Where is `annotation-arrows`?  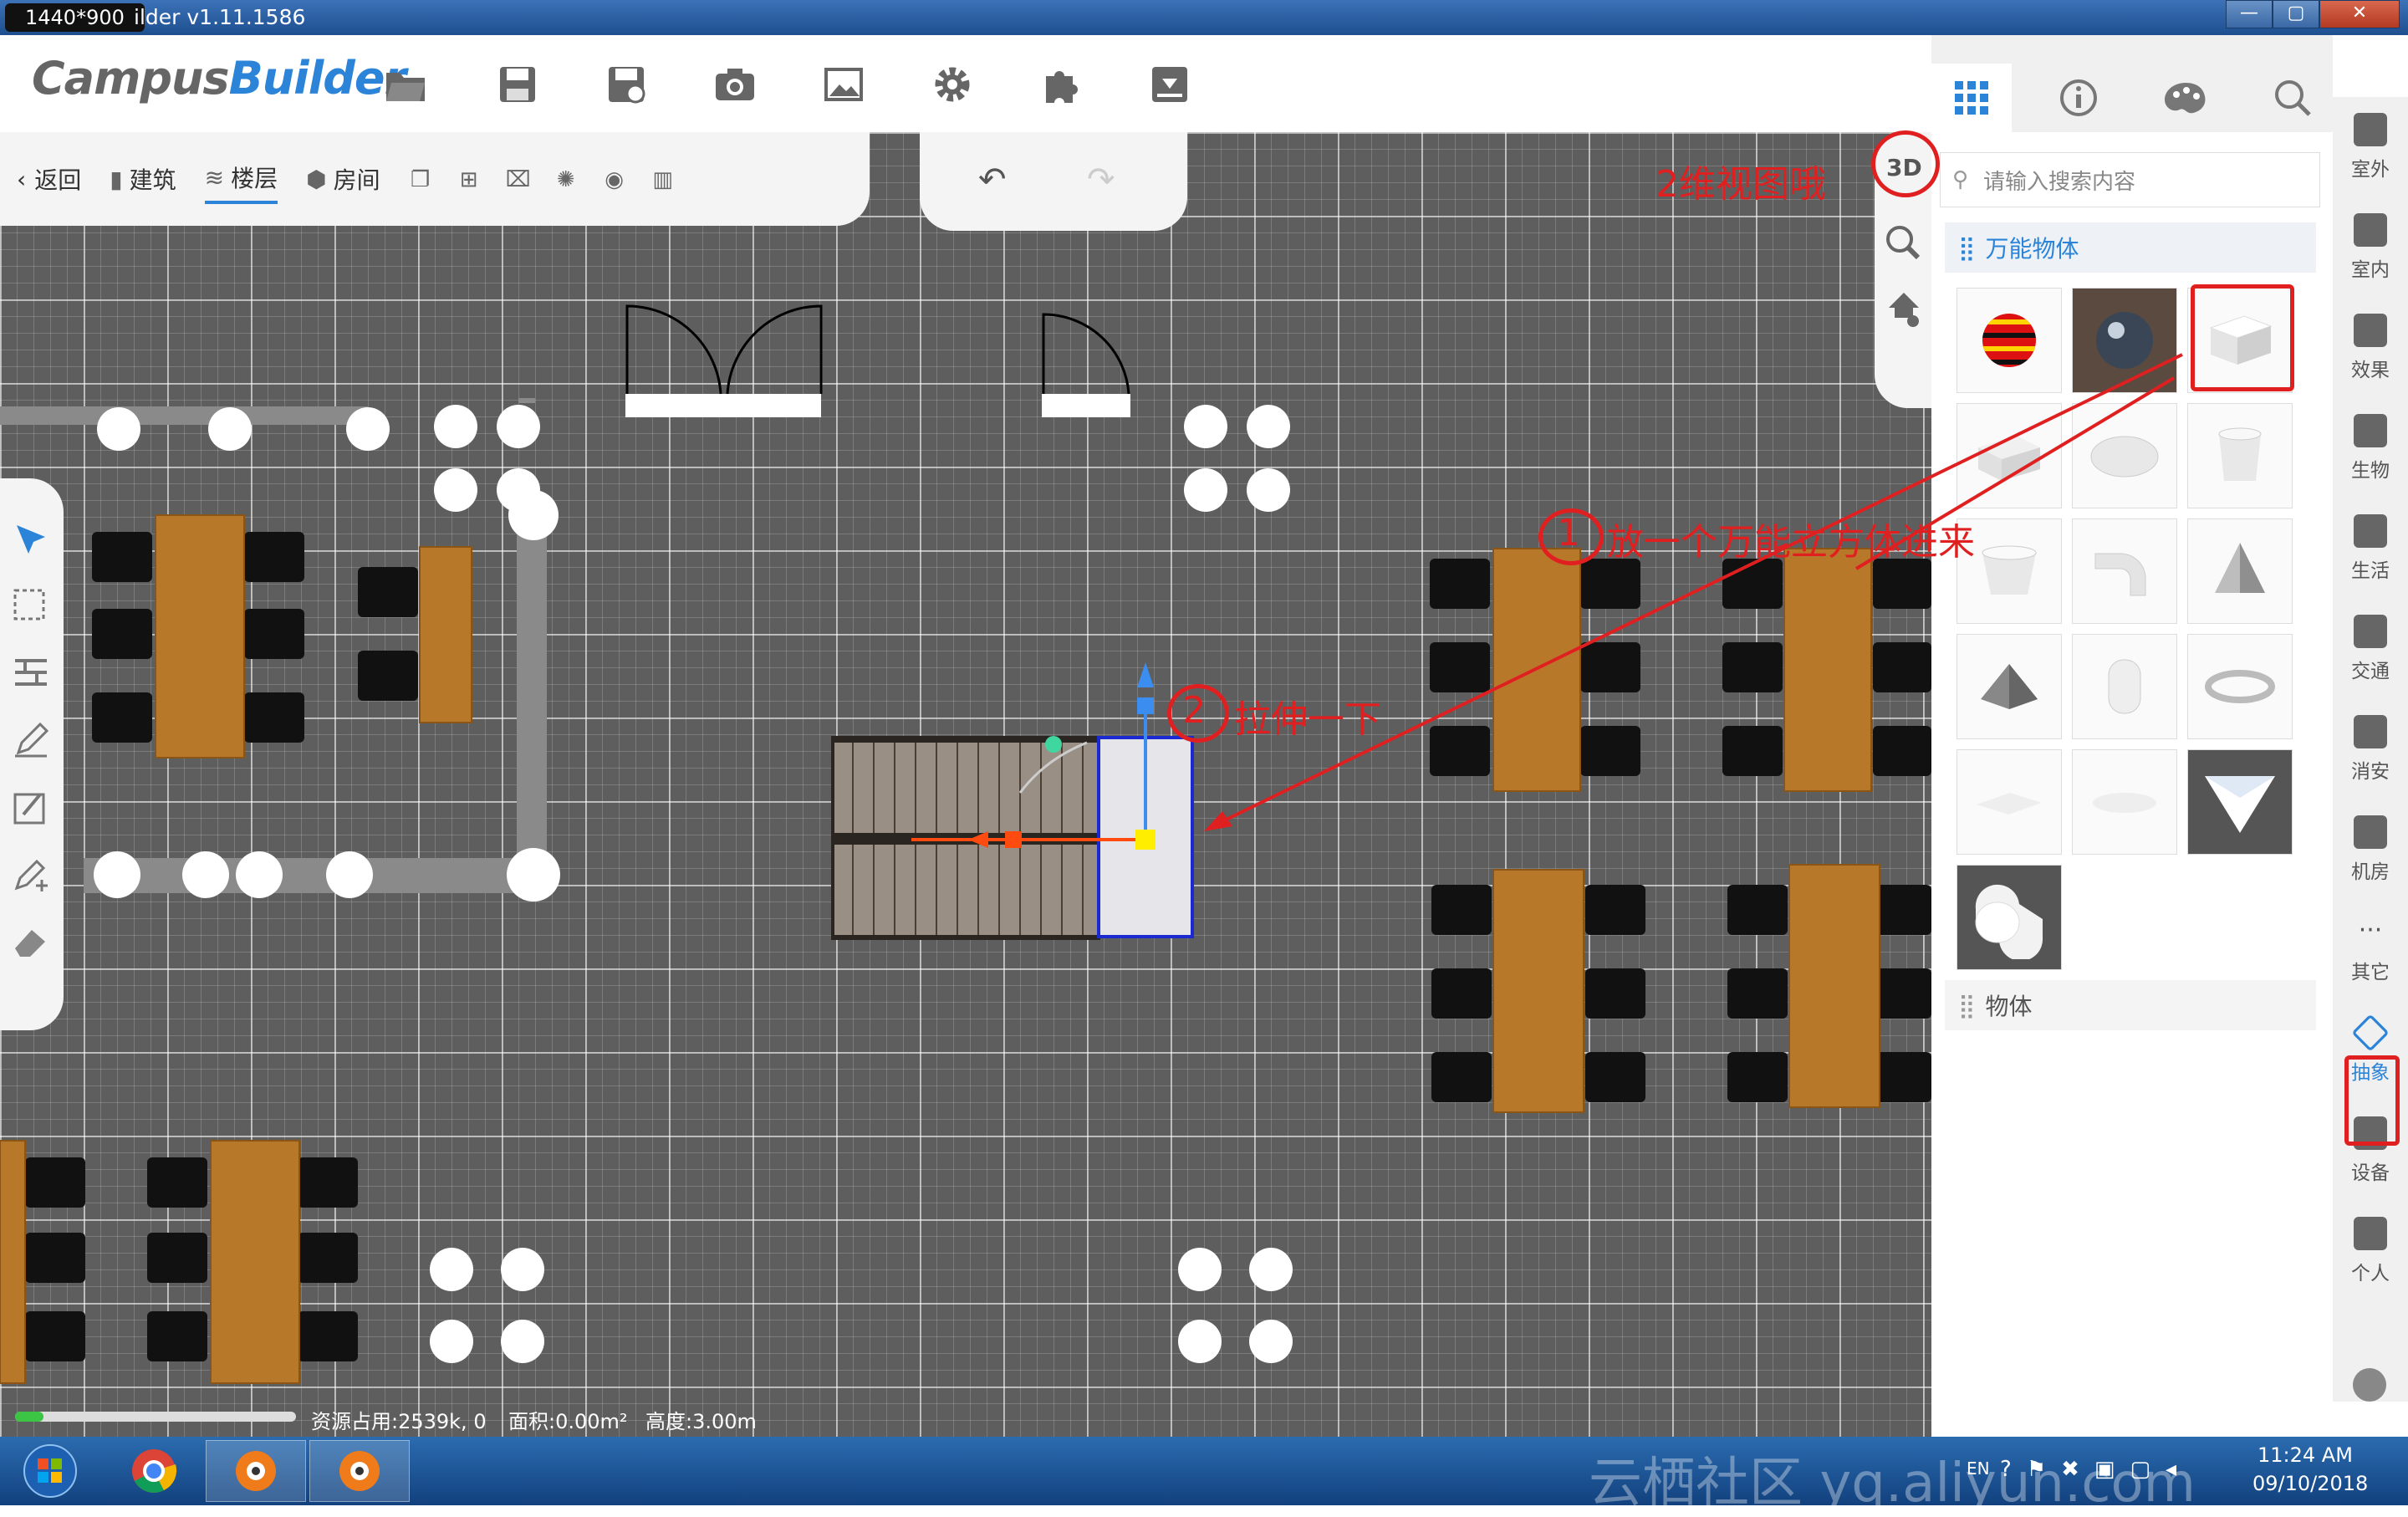 annotation-arrows is located at coordinates (1694, 592).